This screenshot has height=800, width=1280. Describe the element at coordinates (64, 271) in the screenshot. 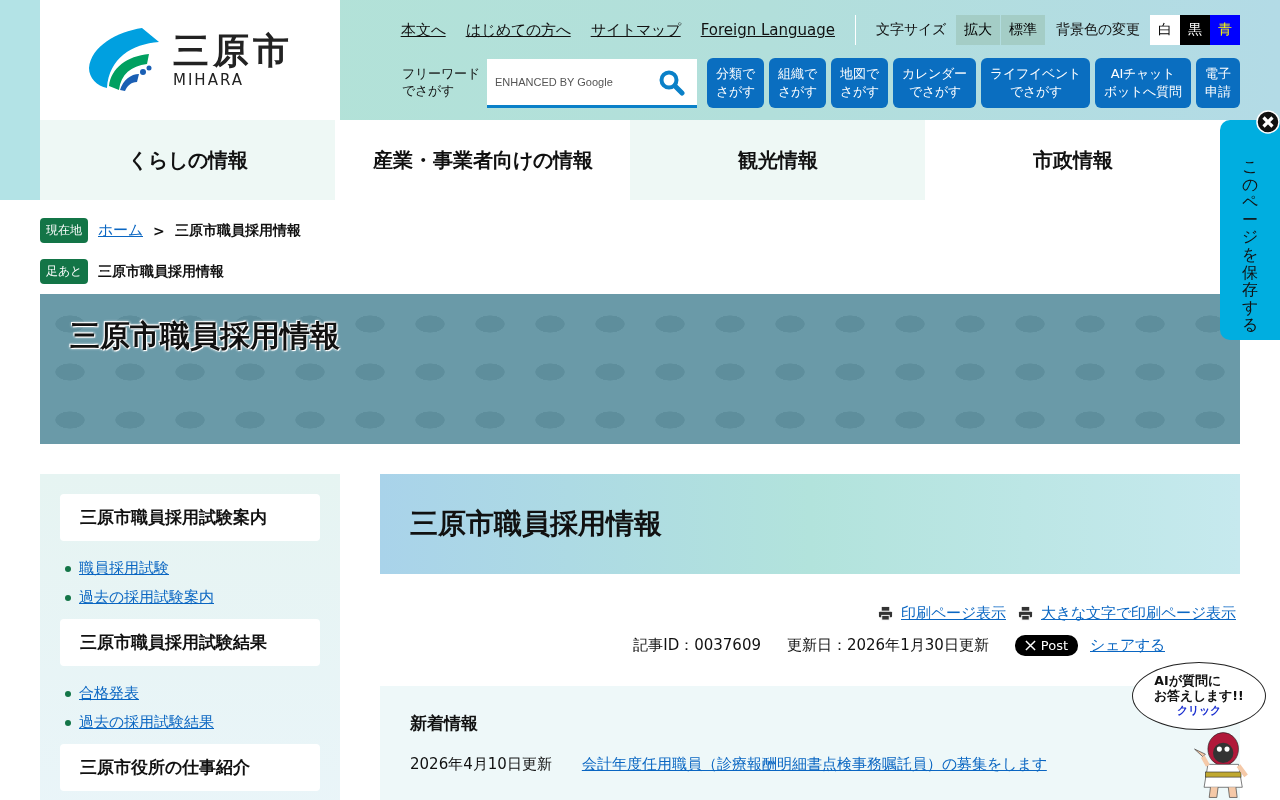

I see `footprint-badge: 足あと` at that location.